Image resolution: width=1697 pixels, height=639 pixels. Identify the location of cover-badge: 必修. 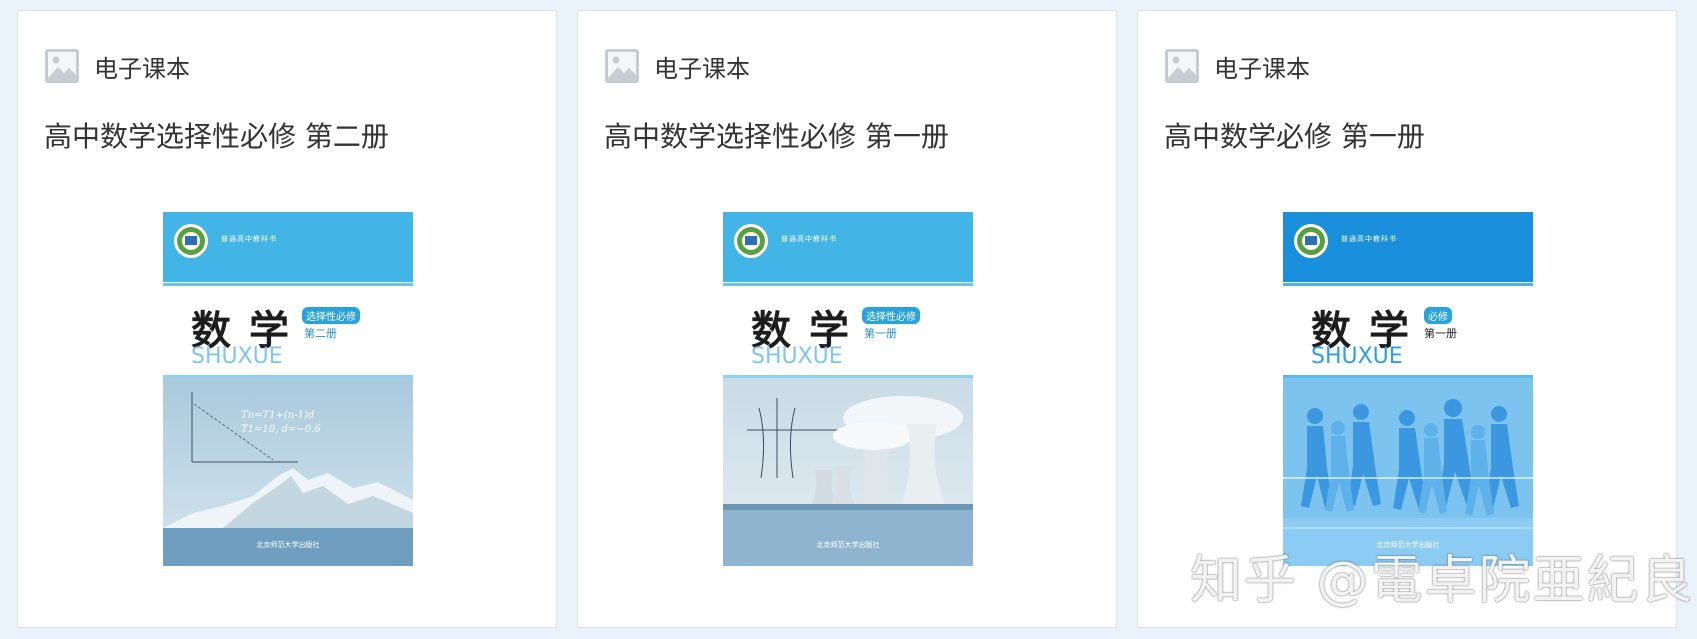
(1438, 315).